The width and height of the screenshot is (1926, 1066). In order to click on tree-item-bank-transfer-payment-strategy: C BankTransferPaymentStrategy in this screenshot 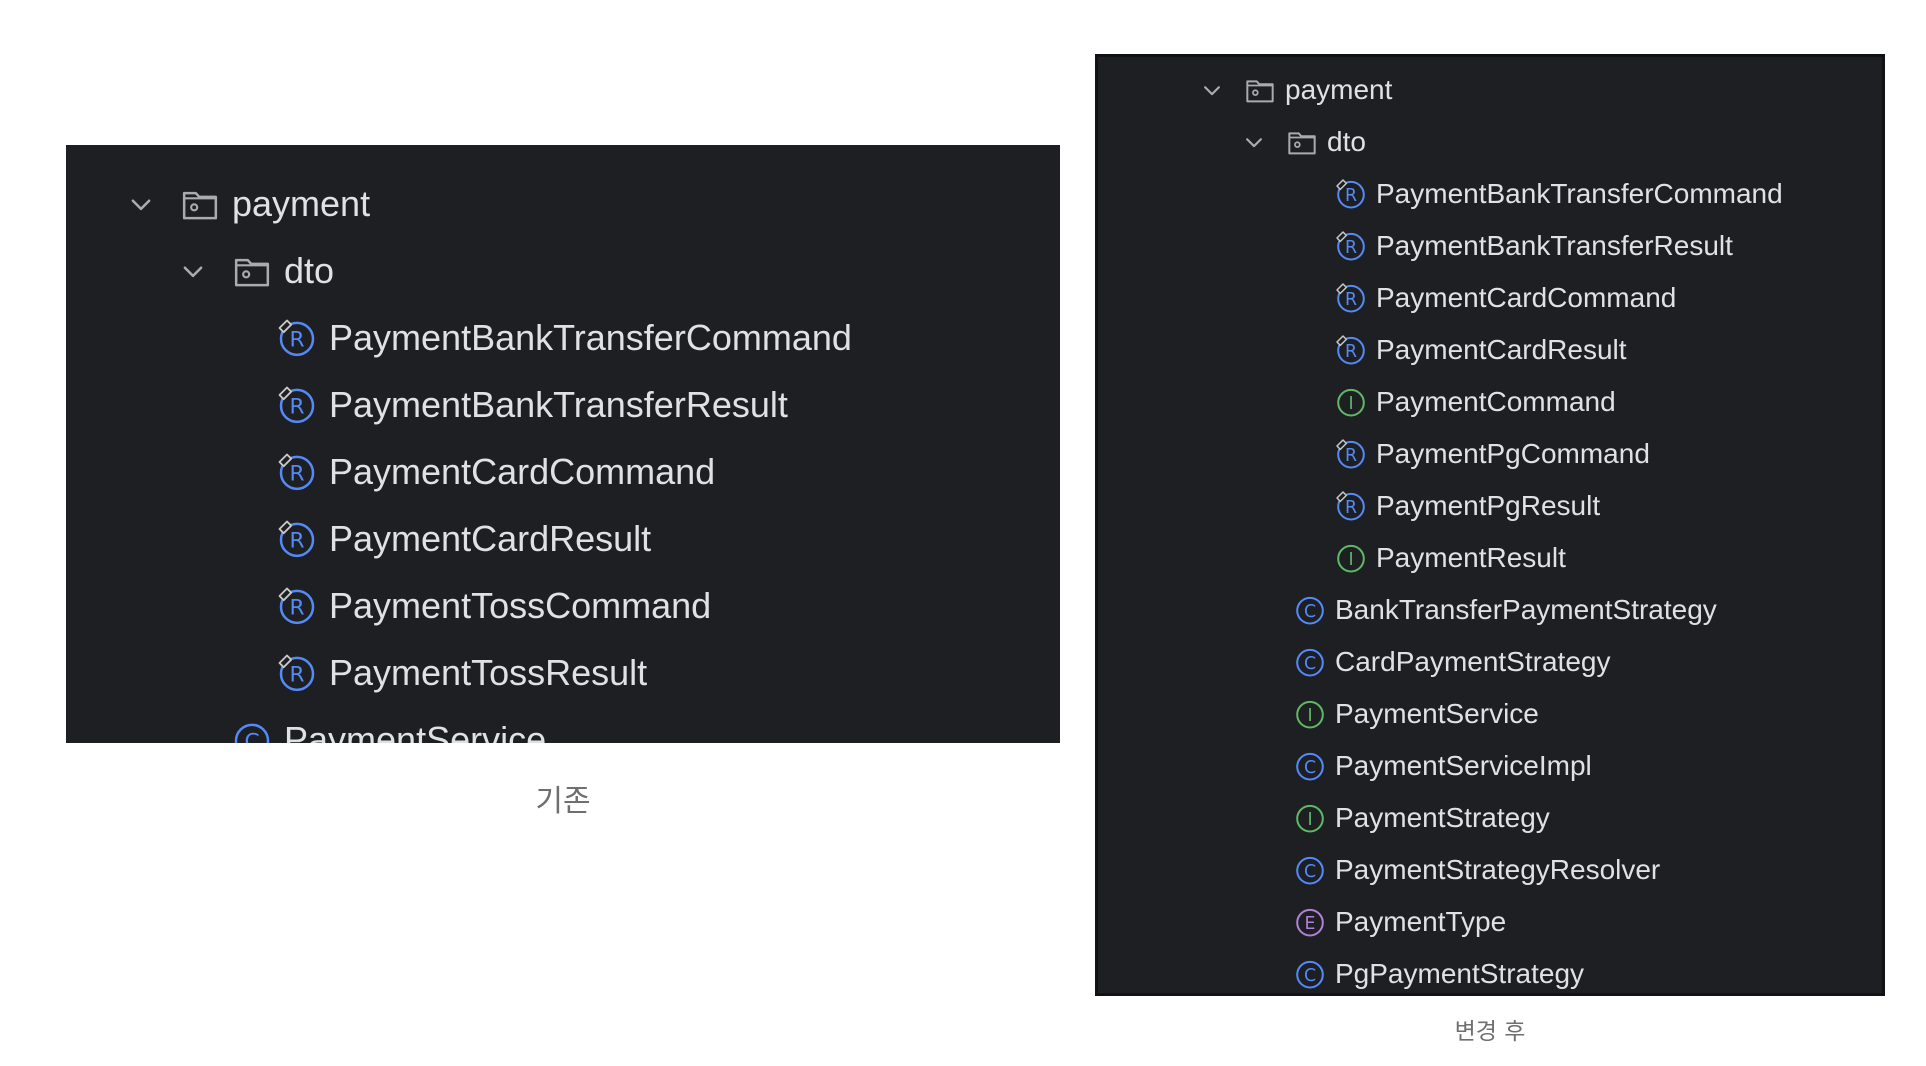, I will do `click(1490, 610)`.